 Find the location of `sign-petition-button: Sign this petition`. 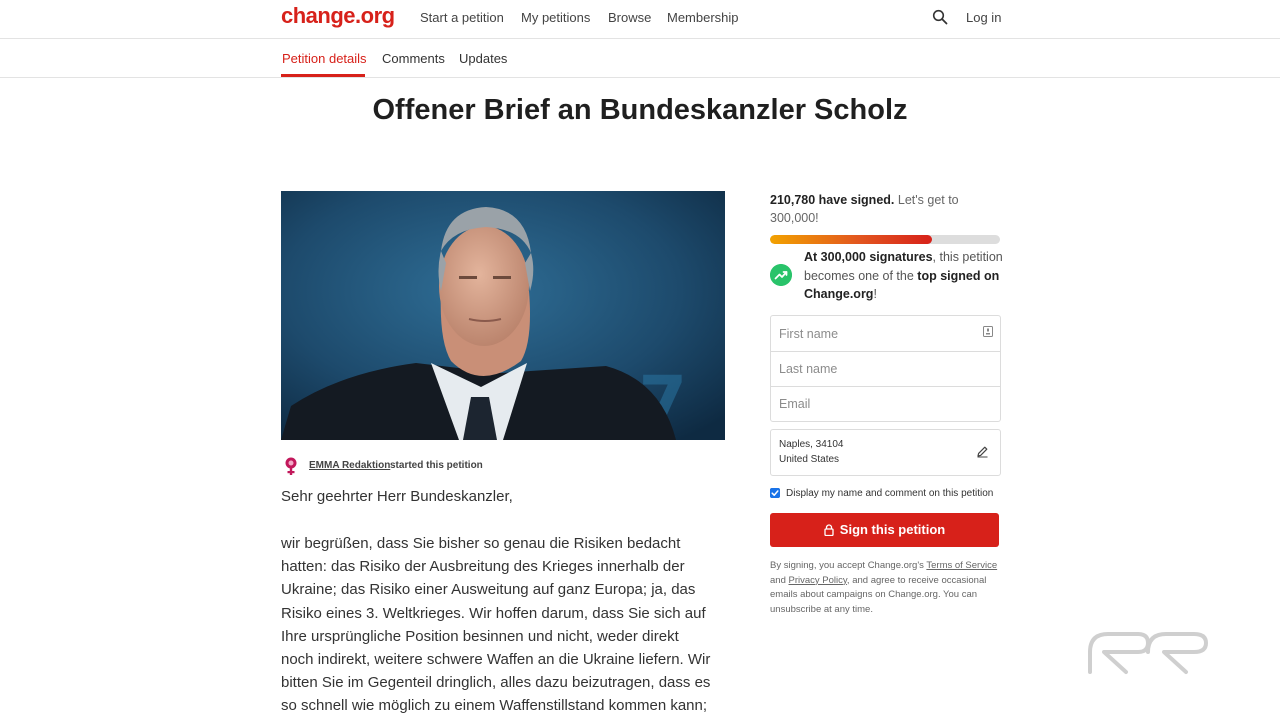

sign-petition-button: Sign this petition is located at coordinates (884, 530).